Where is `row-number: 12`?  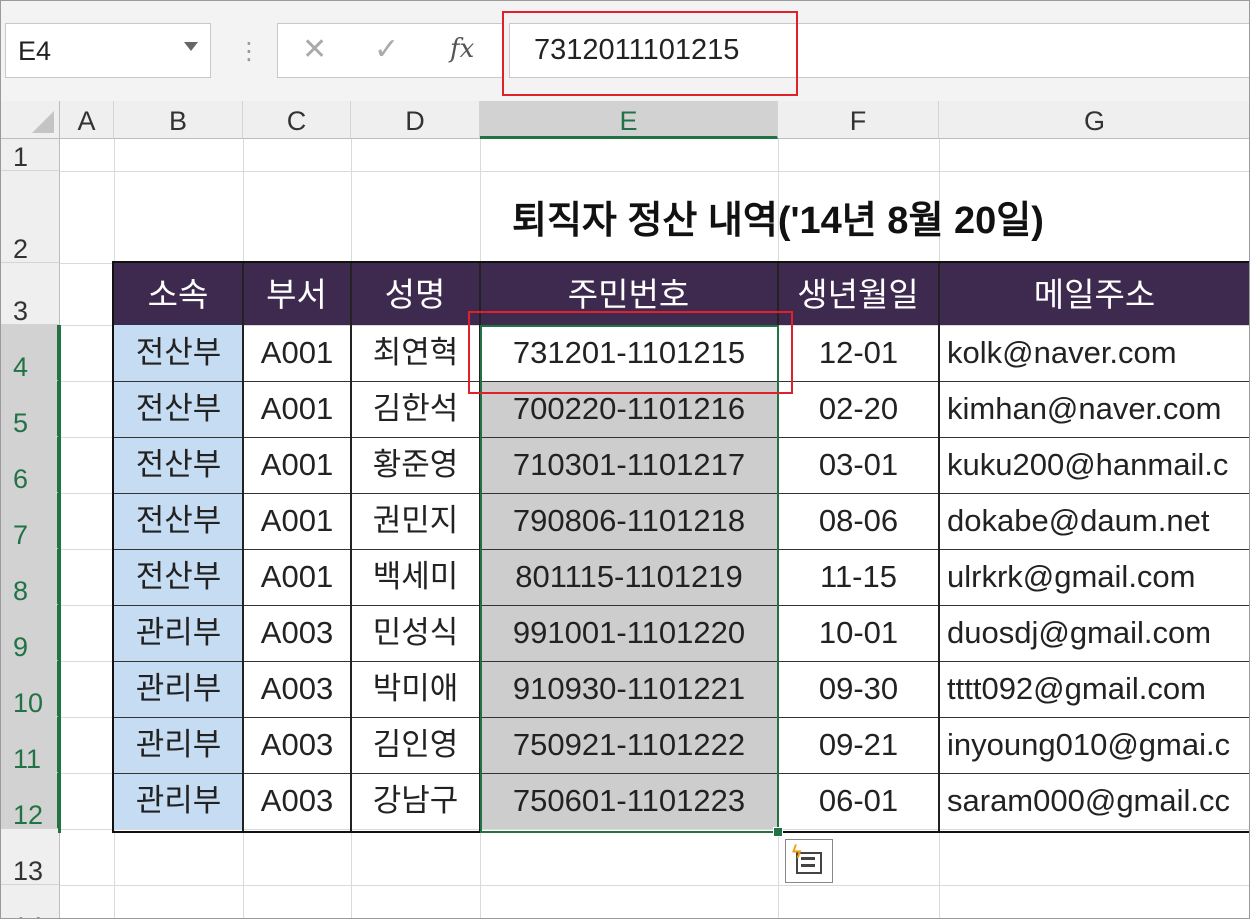 row-number: 12 is located at coordinates (28, 815).